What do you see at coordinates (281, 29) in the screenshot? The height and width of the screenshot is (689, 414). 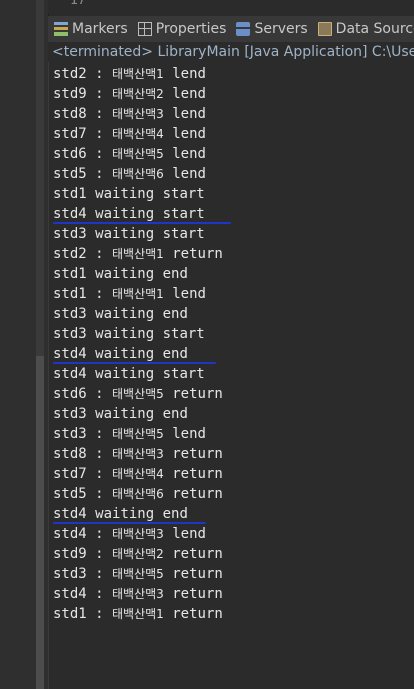 I see `tab-servers-label: Servers` at bounding box center [281, 29].